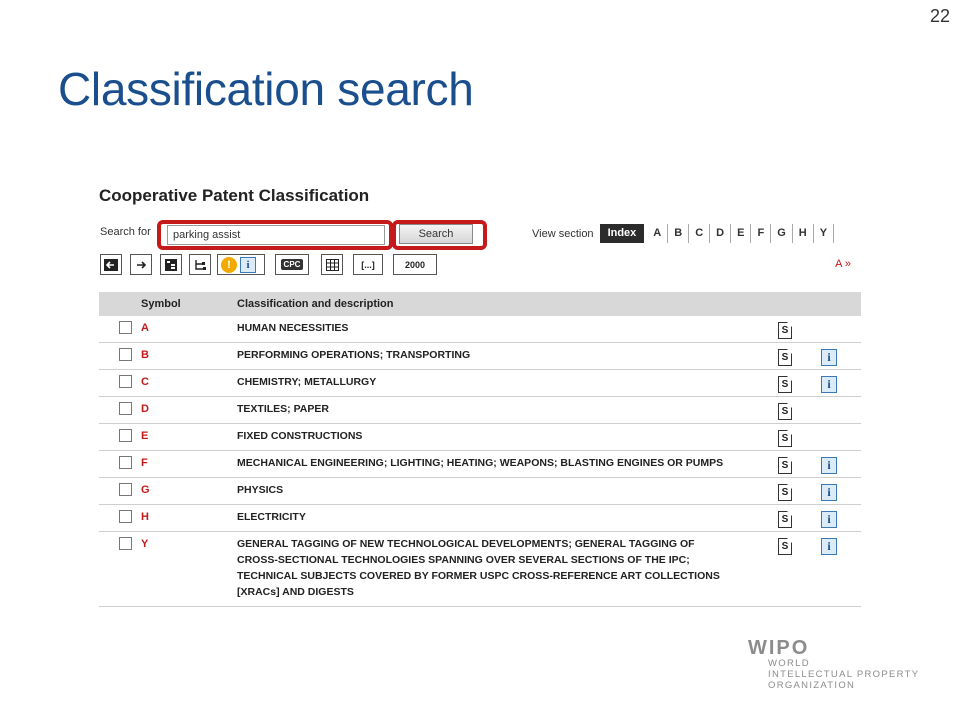  What do you see at coordinates (125, 232) in the screenshot?
I see `search-label: Search for` at bounding box center [125, 232].